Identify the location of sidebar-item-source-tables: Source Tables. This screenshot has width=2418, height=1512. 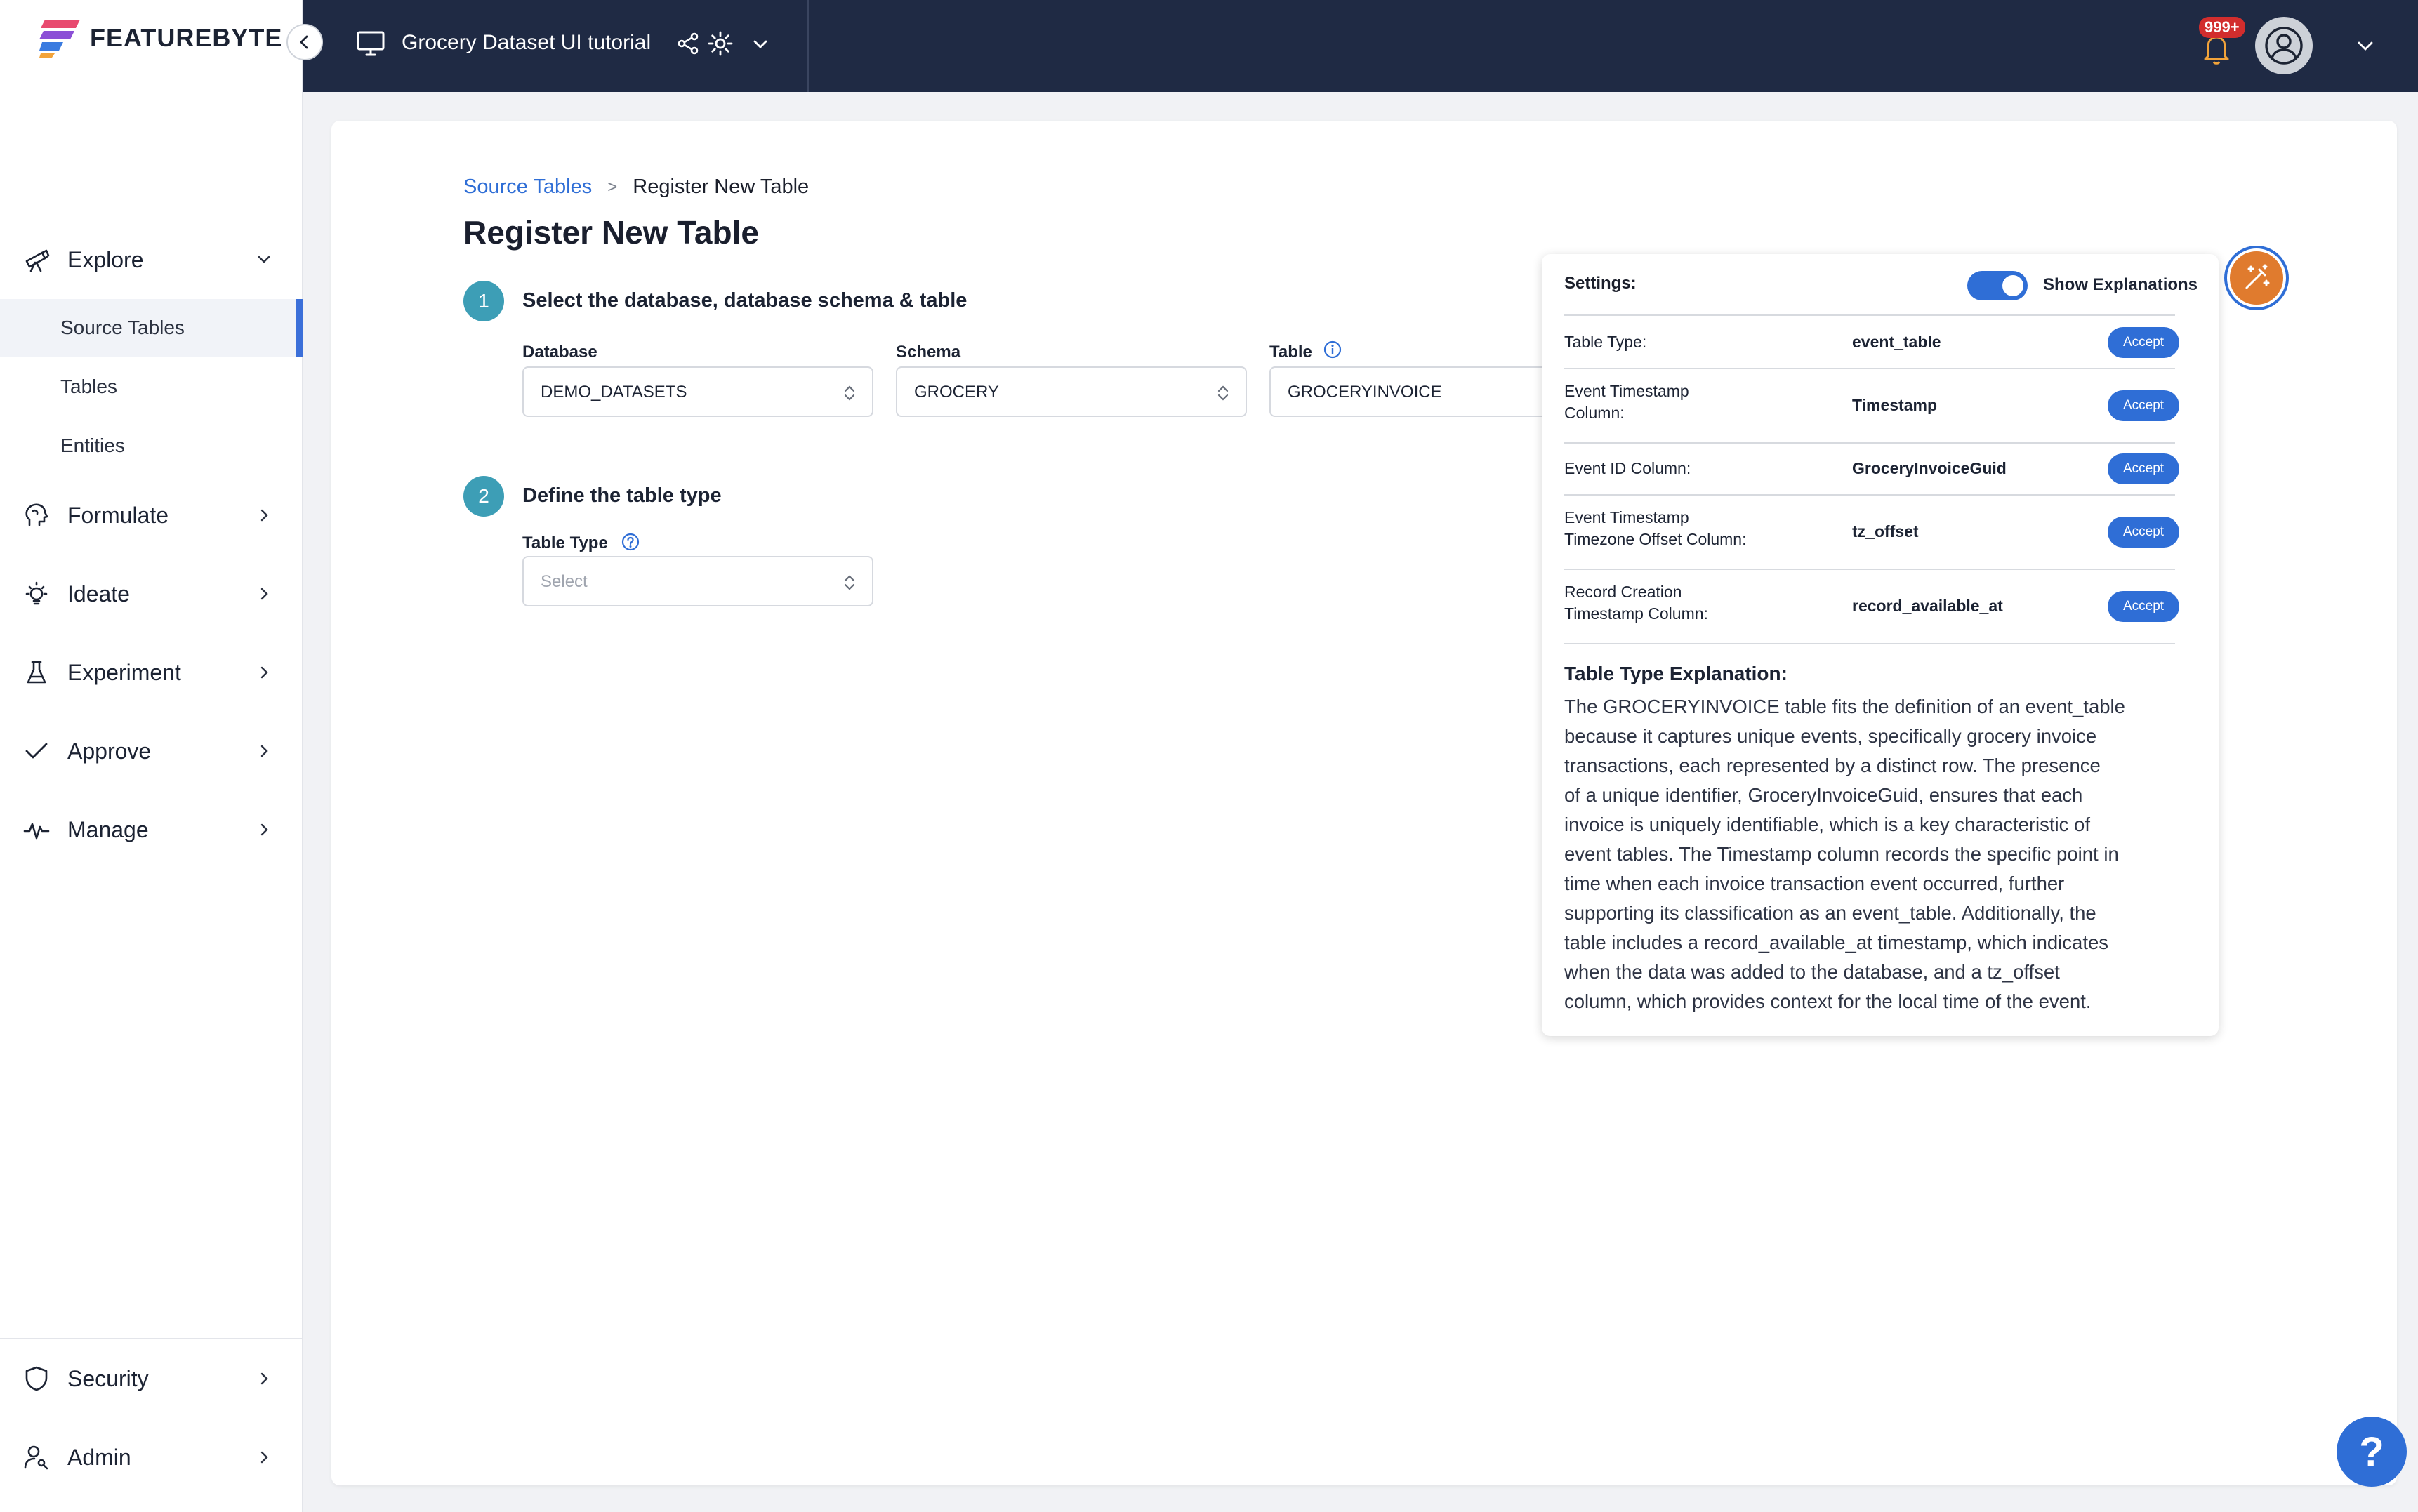
(151, 328).